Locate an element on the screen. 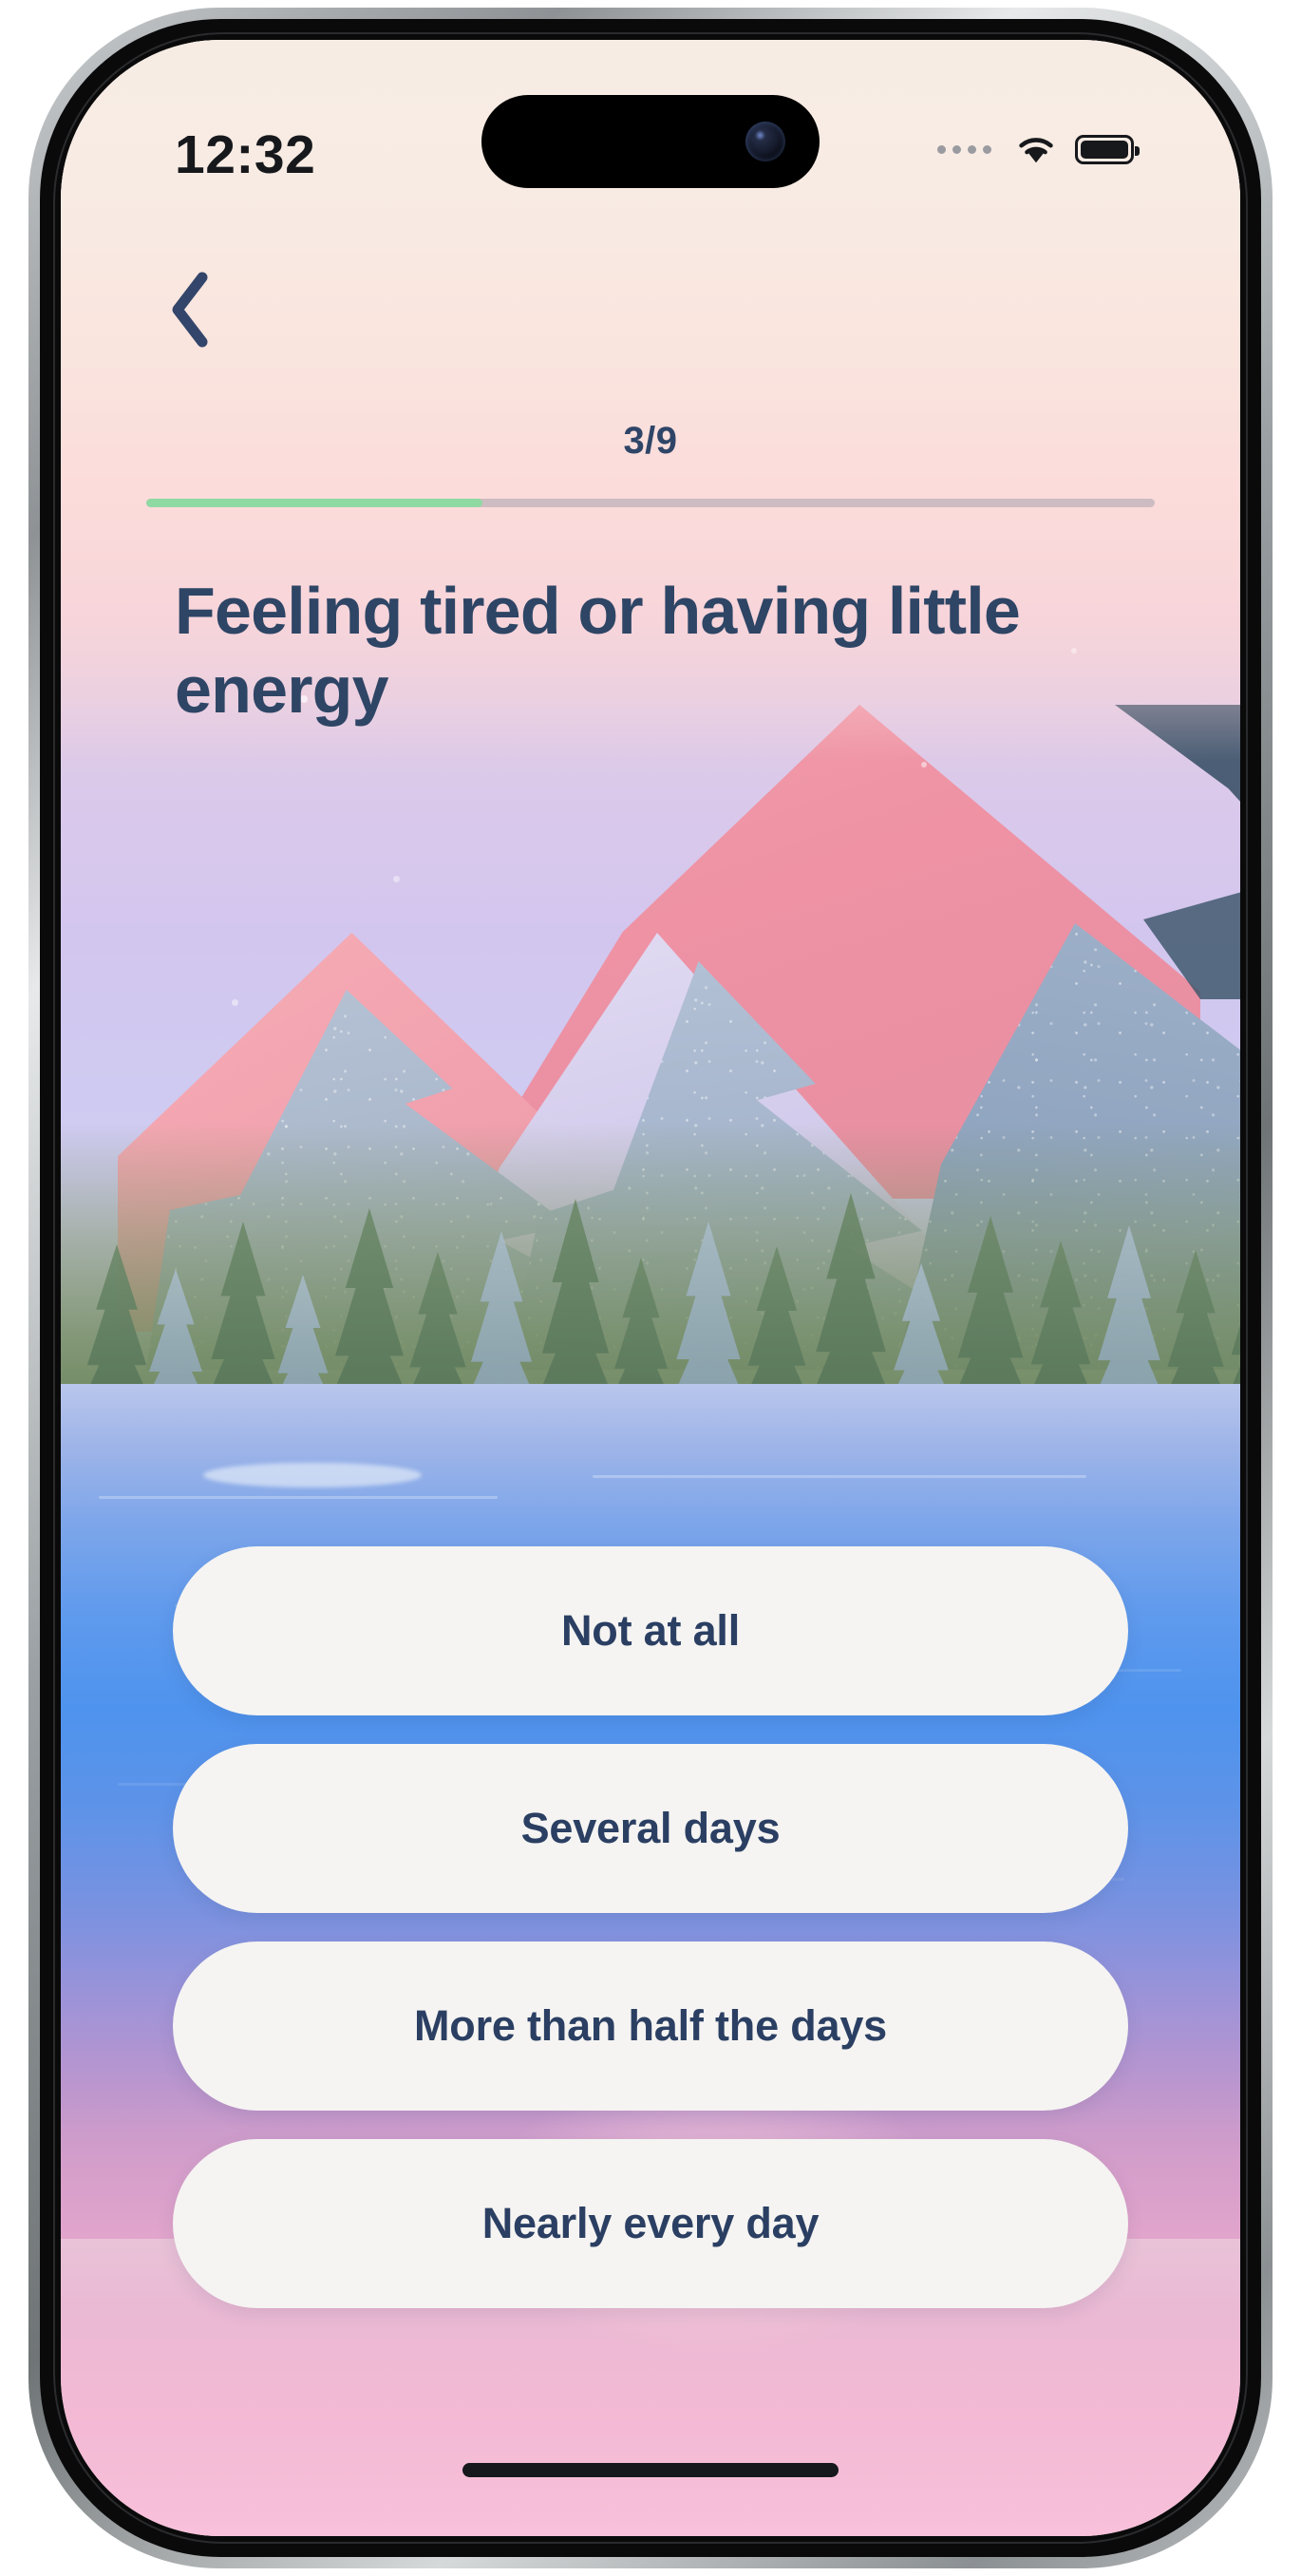 This screenshot has width=1301, height=2576. progress-bar-fill is located at coordinates (314, 503).